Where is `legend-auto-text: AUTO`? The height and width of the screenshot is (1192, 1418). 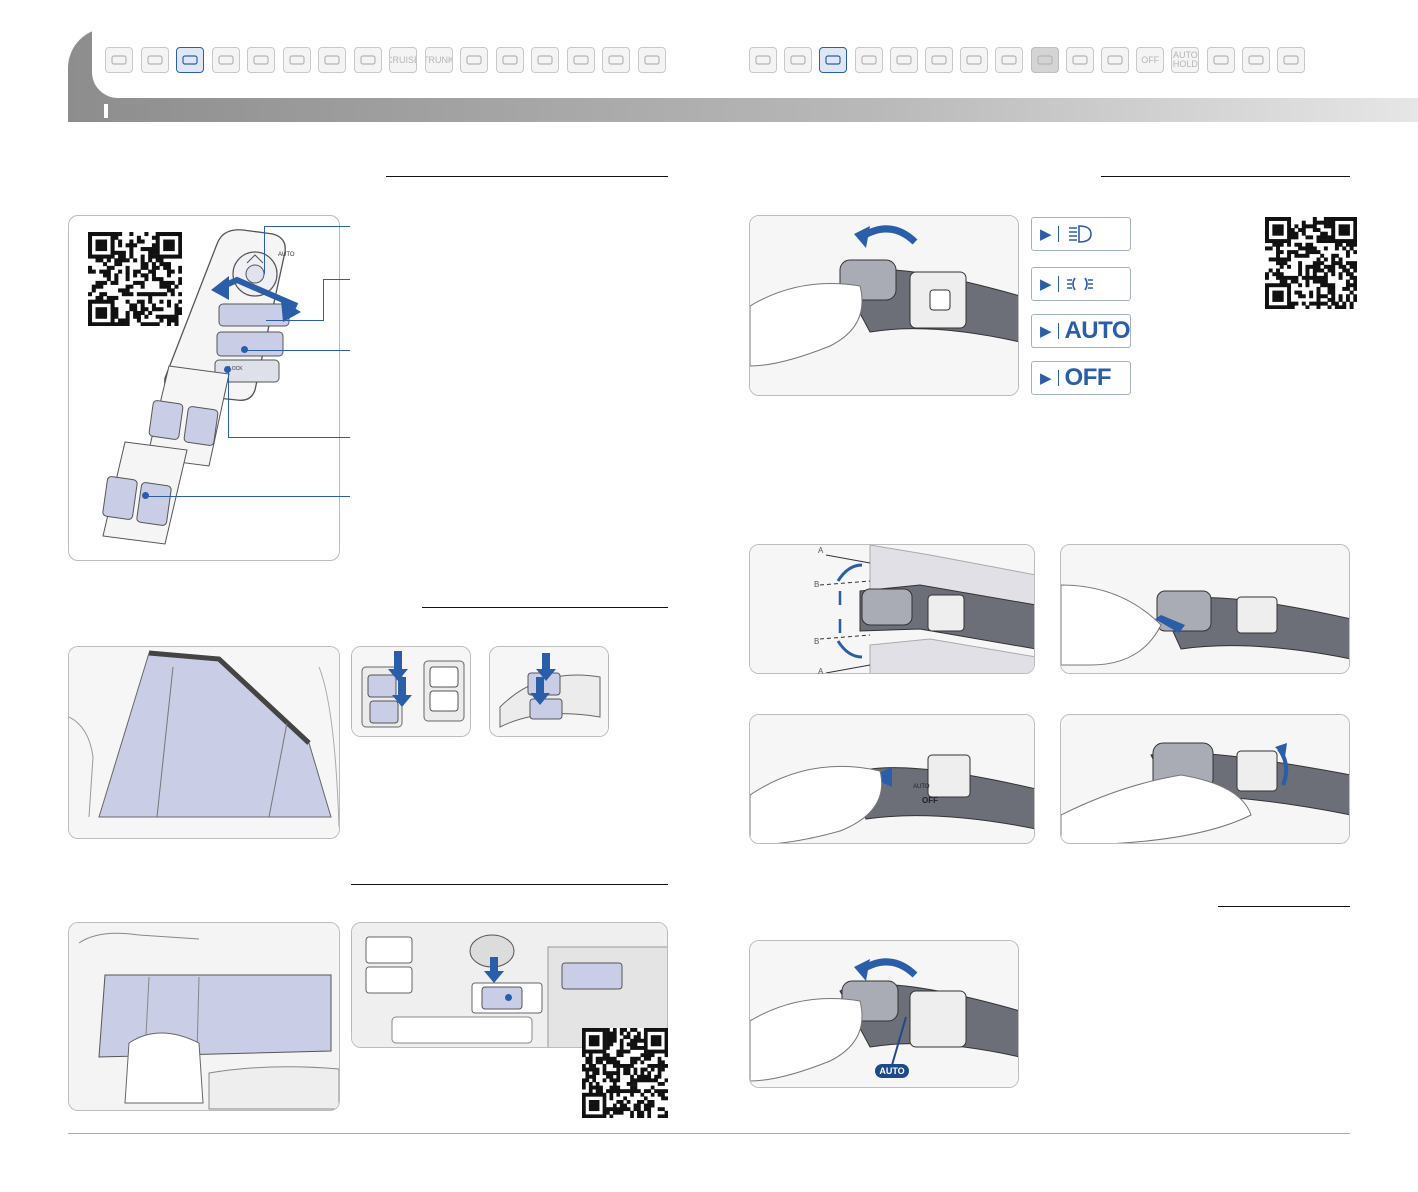
legend-auto-text: AUTO is located at coordinates (1097, 330).